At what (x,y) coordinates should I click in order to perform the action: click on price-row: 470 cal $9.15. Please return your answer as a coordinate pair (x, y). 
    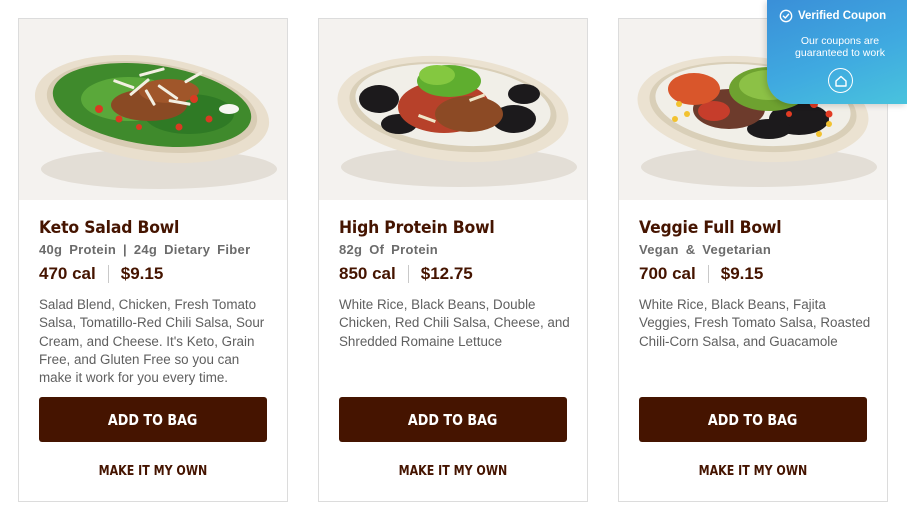
    Looking at the image, I should click on (101, 274).